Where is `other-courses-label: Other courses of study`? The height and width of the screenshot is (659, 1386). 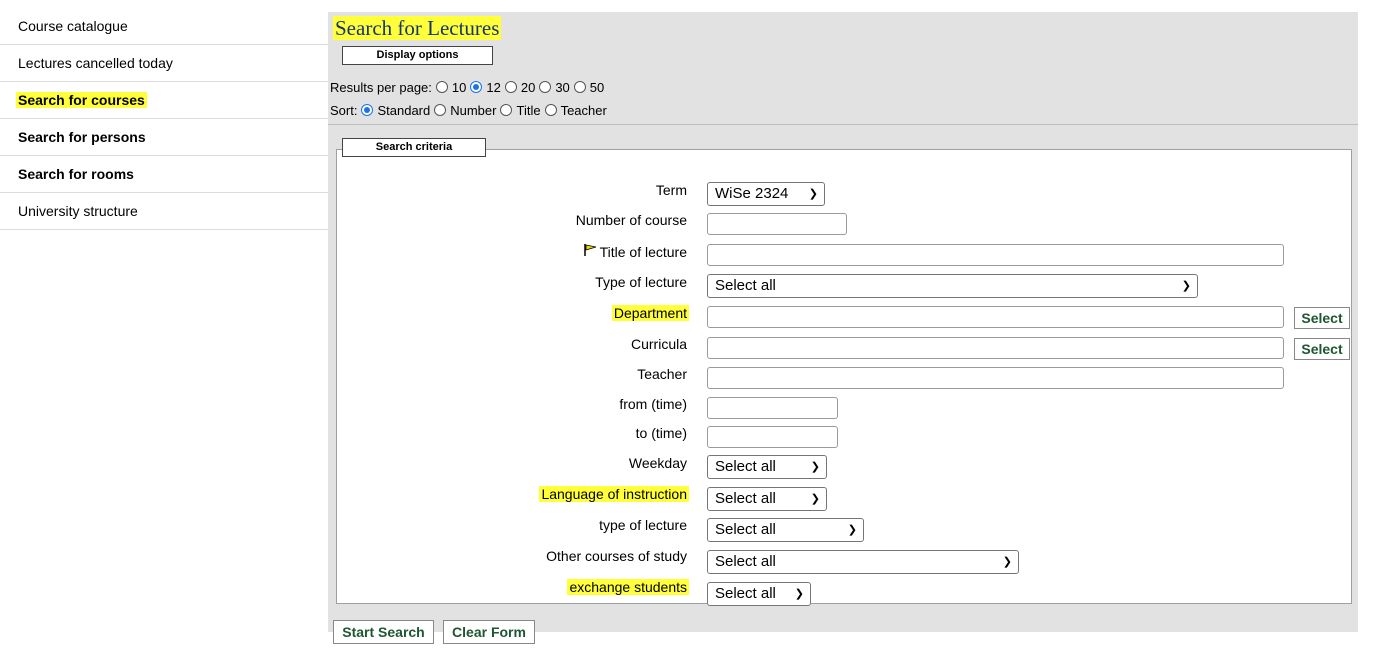
other-courses-label: Other courses of study is located at coordinates (616, 556).